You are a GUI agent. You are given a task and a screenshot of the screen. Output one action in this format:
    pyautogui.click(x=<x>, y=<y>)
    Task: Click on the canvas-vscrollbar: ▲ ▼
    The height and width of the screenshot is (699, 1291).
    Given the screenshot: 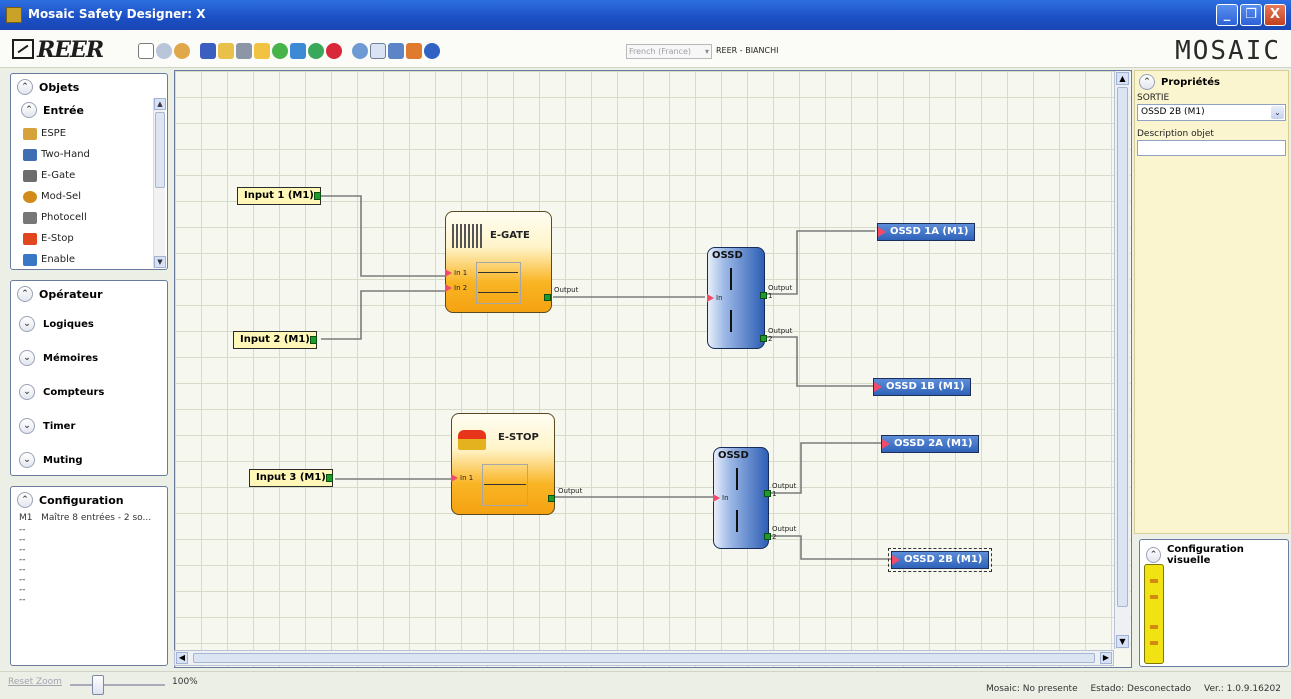 What is the action you would take?
    pyautogui.click(x=1122, y=360)
    